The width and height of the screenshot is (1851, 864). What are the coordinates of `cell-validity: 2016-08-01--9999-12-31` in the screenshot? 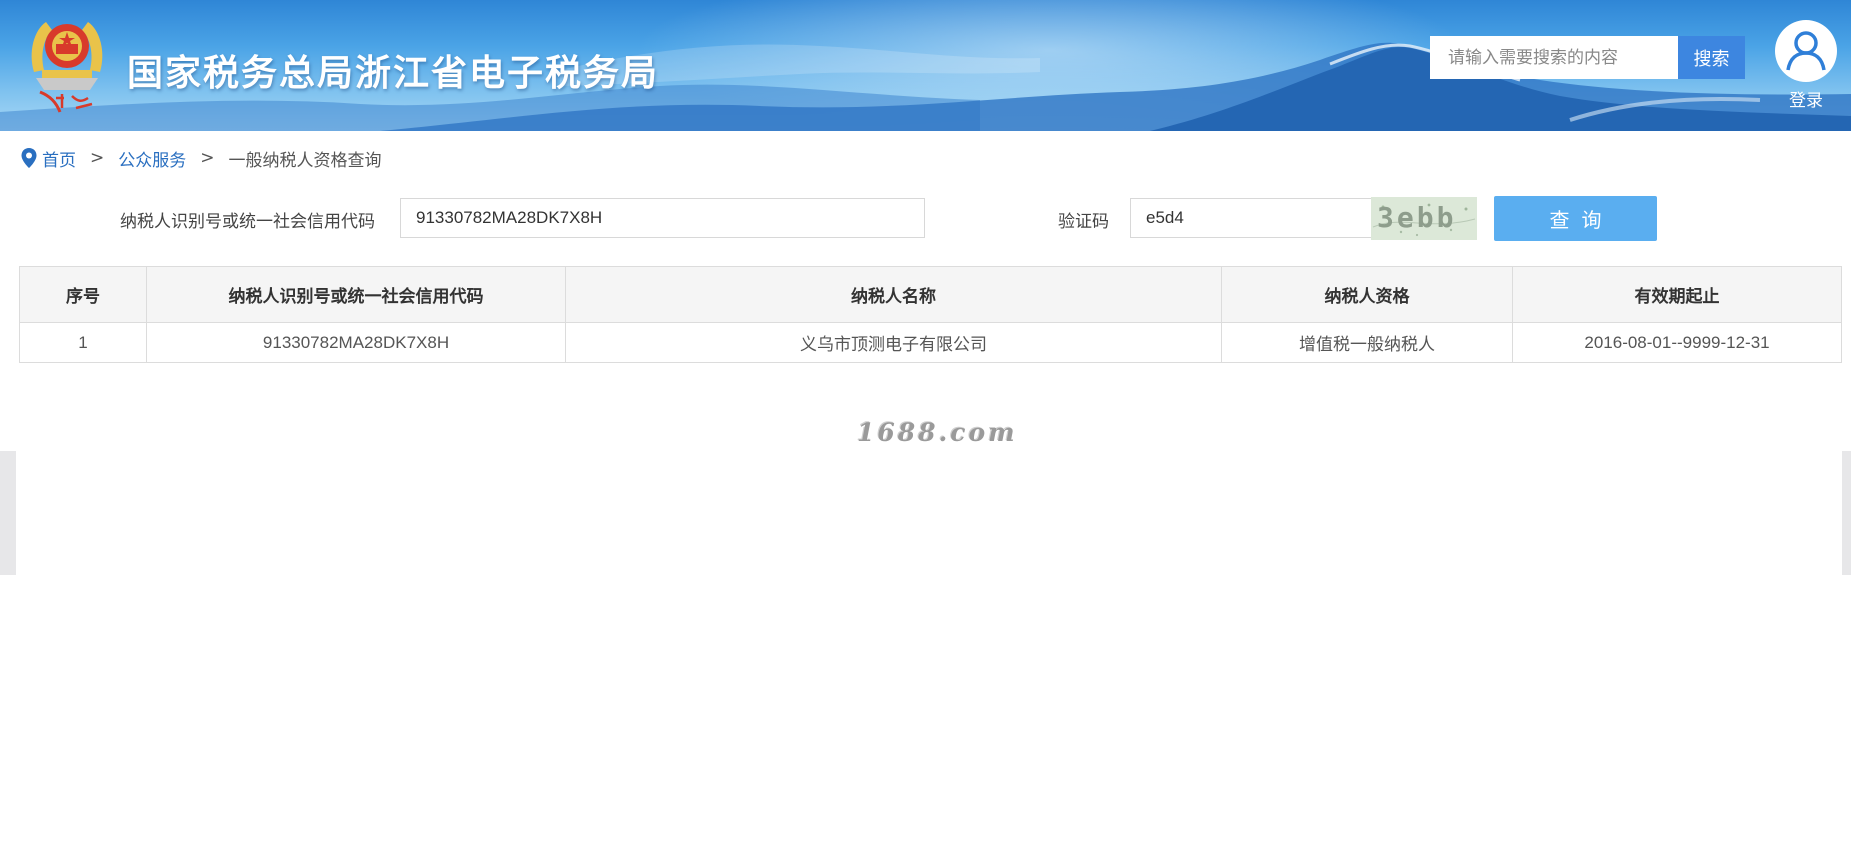 It's located at (1677, 342).